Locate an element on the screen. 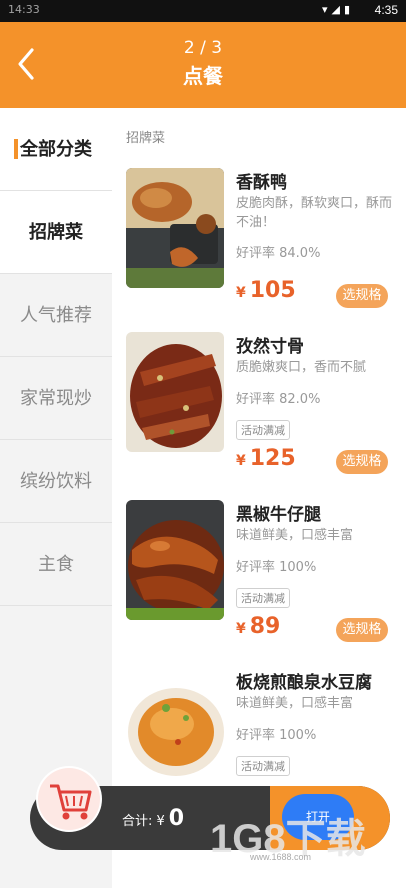 This screenshot has width=406, height=888. dish-name: 黑椒牛仔腿 is located at coordinates (278, 515).